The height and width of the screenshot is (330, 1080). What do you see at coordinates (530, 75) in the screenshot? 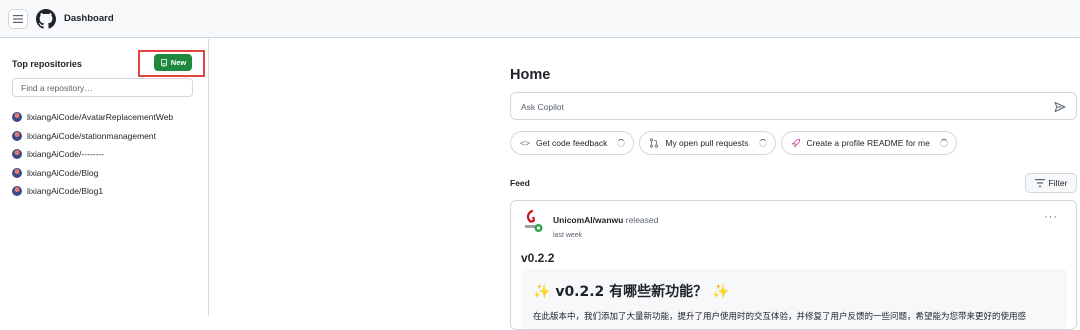
I see `home-heading: Home` at bounding box center [530, 75].